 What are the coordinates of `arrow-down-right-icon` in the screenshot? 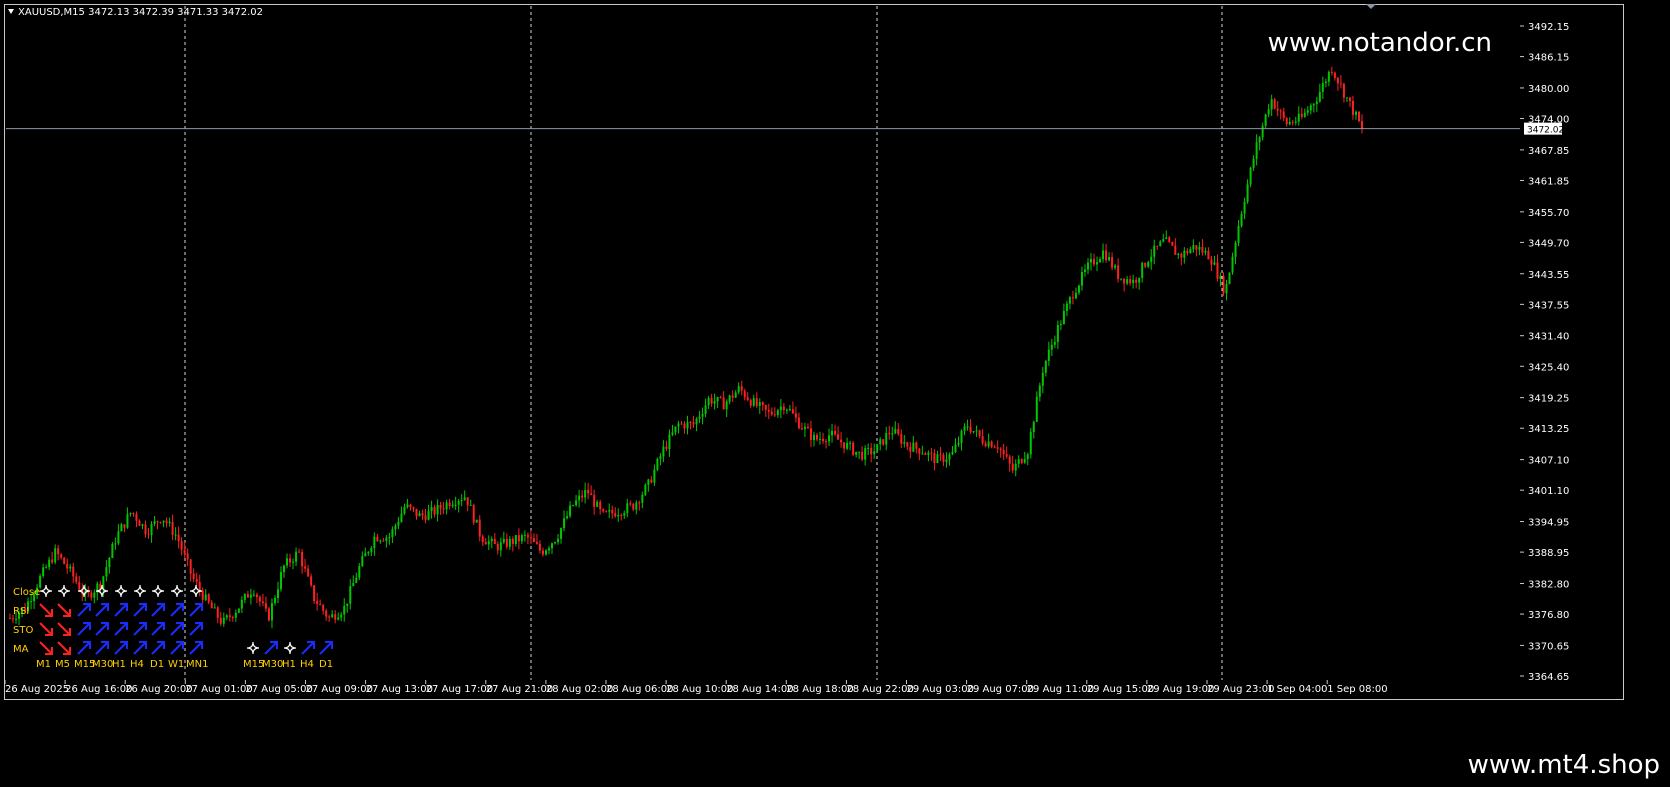 It's located at (46, 610).